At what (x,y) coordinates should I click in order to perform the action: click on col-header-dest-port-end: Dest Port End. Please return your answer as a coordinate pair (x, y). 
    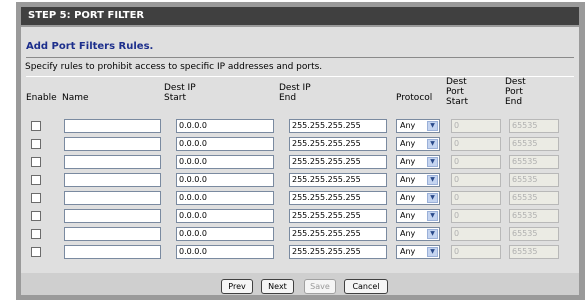
    Looking at the image, I should click on (515, 92).